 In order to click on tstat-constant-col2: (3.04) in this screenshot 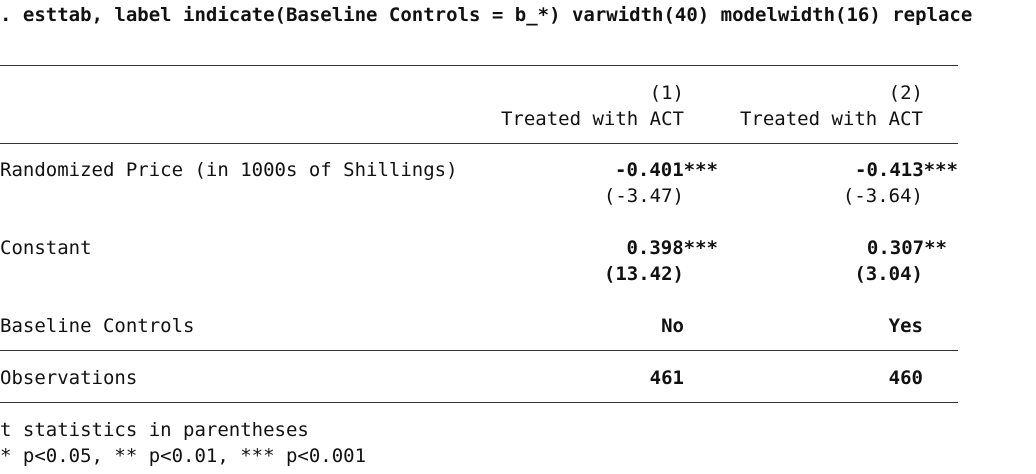, I will do `click(888, 274)`.